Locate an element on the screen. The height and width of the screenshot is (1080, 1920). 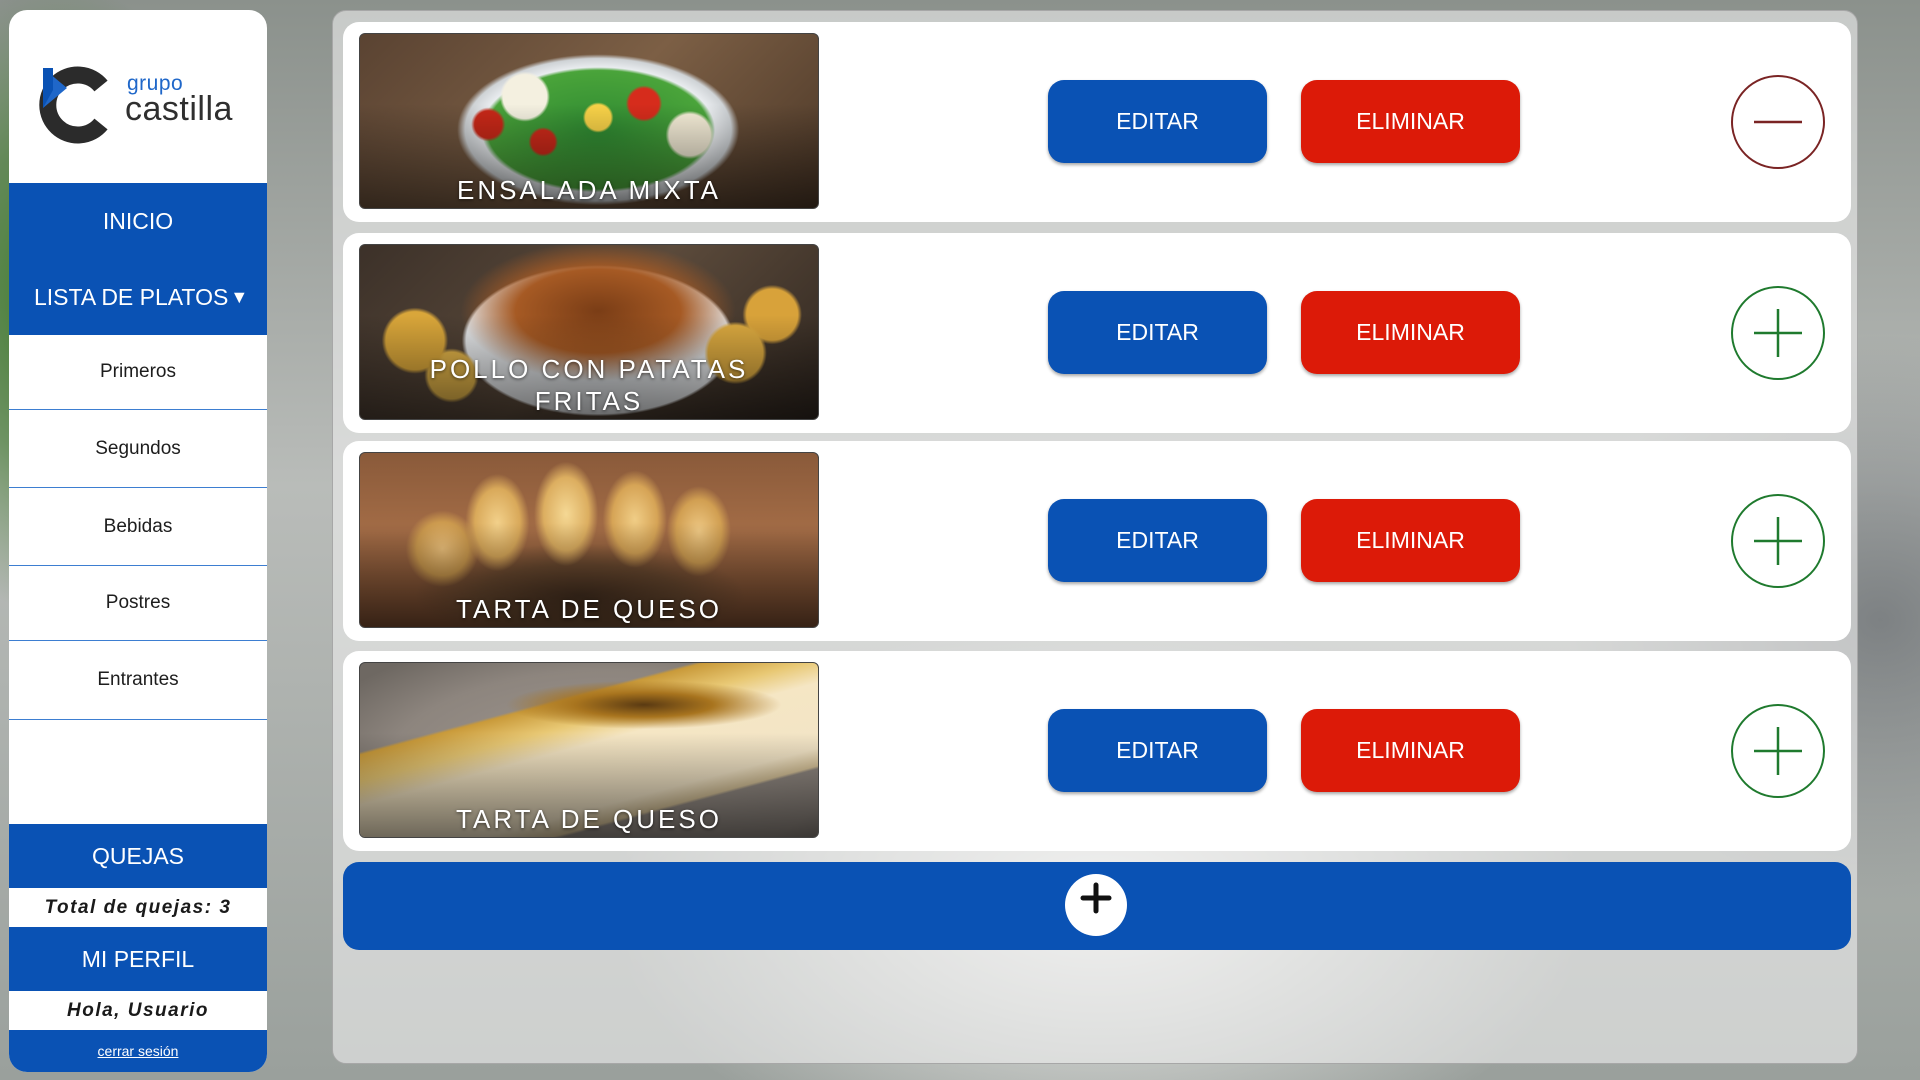
nav-inicio-label: INICIO is located at coordinates (138, 220).